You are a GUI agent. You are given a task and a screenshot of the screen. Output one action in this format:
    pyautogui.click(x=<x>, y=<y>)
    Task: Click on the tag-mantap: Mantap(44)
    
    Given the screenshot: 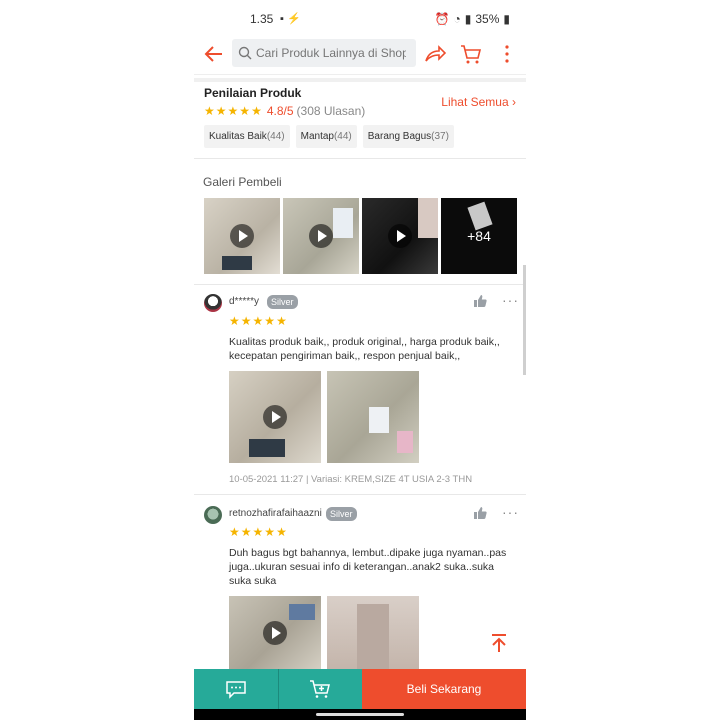 What is the action you would take?
    pyautogui.click(x=326, y=136)
    